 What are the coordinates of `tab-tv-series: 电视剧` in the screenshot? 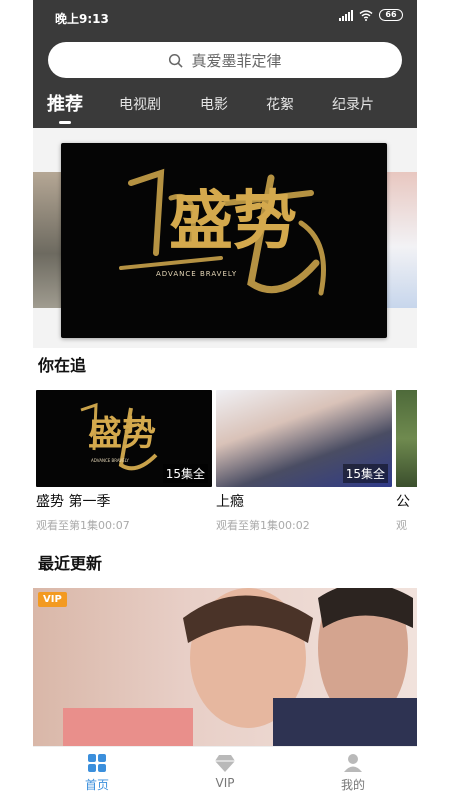 It's located at (140, 104).